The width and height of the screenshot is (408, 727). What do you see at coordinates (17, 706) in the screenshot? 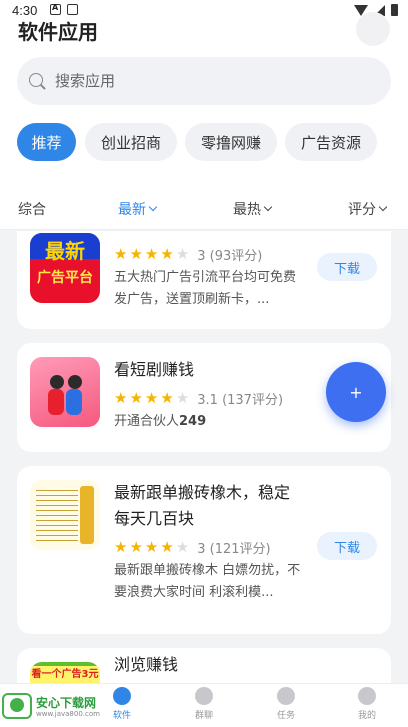
I see `watermark-logo-icon` at bounding box center [17, 706].